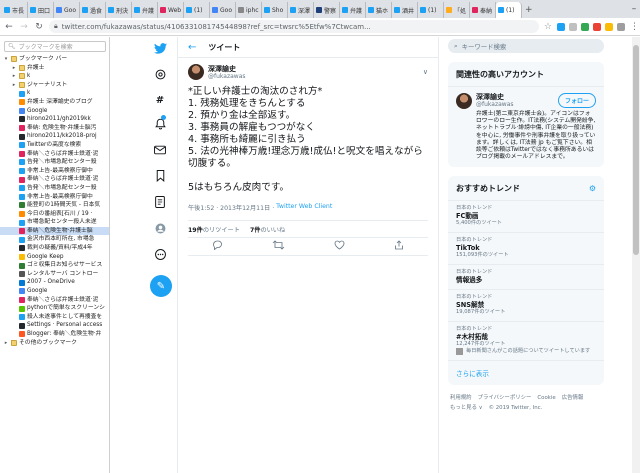 The height and width of the screenshot is (473, 640). Describe the element at coordinates (526, 46) in the screenshot. I see `twitter-search-input: ⌕ キーワード検索` at that location.